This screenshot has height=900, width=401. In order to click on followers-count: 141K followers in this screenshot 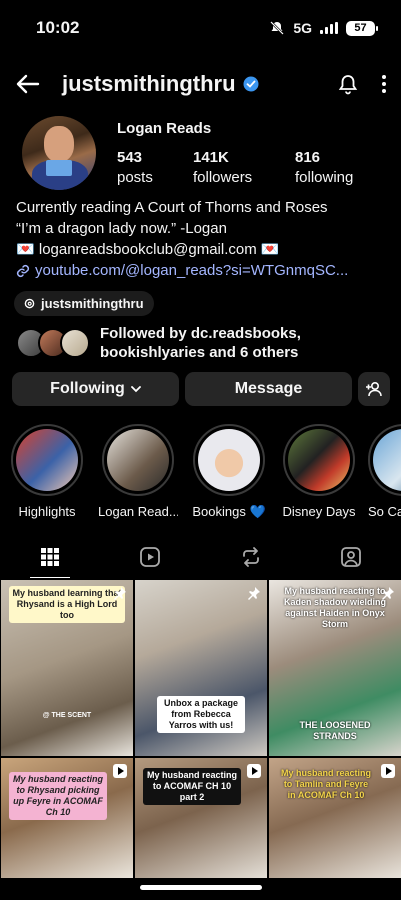, I will do `click(222, 168)`.